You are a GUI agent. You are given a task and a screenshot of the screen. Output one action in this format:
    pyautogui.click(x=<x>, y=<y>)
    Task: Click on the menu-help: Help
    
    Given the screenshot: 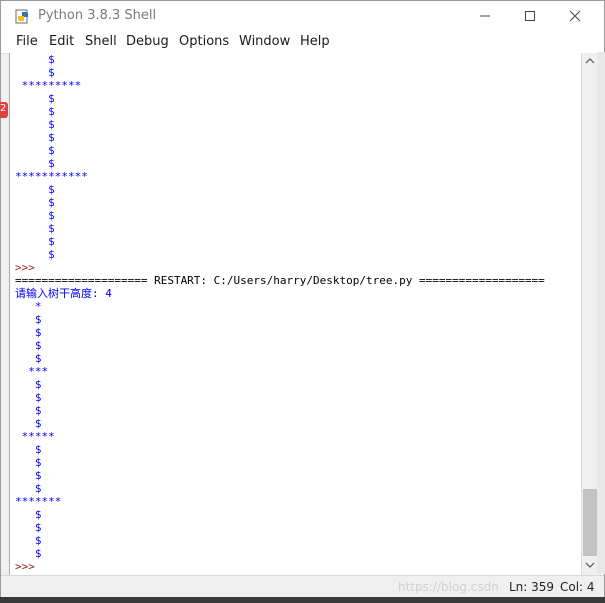 What is the action you would take?
    pyautogui.click(x=315, y=41)
    